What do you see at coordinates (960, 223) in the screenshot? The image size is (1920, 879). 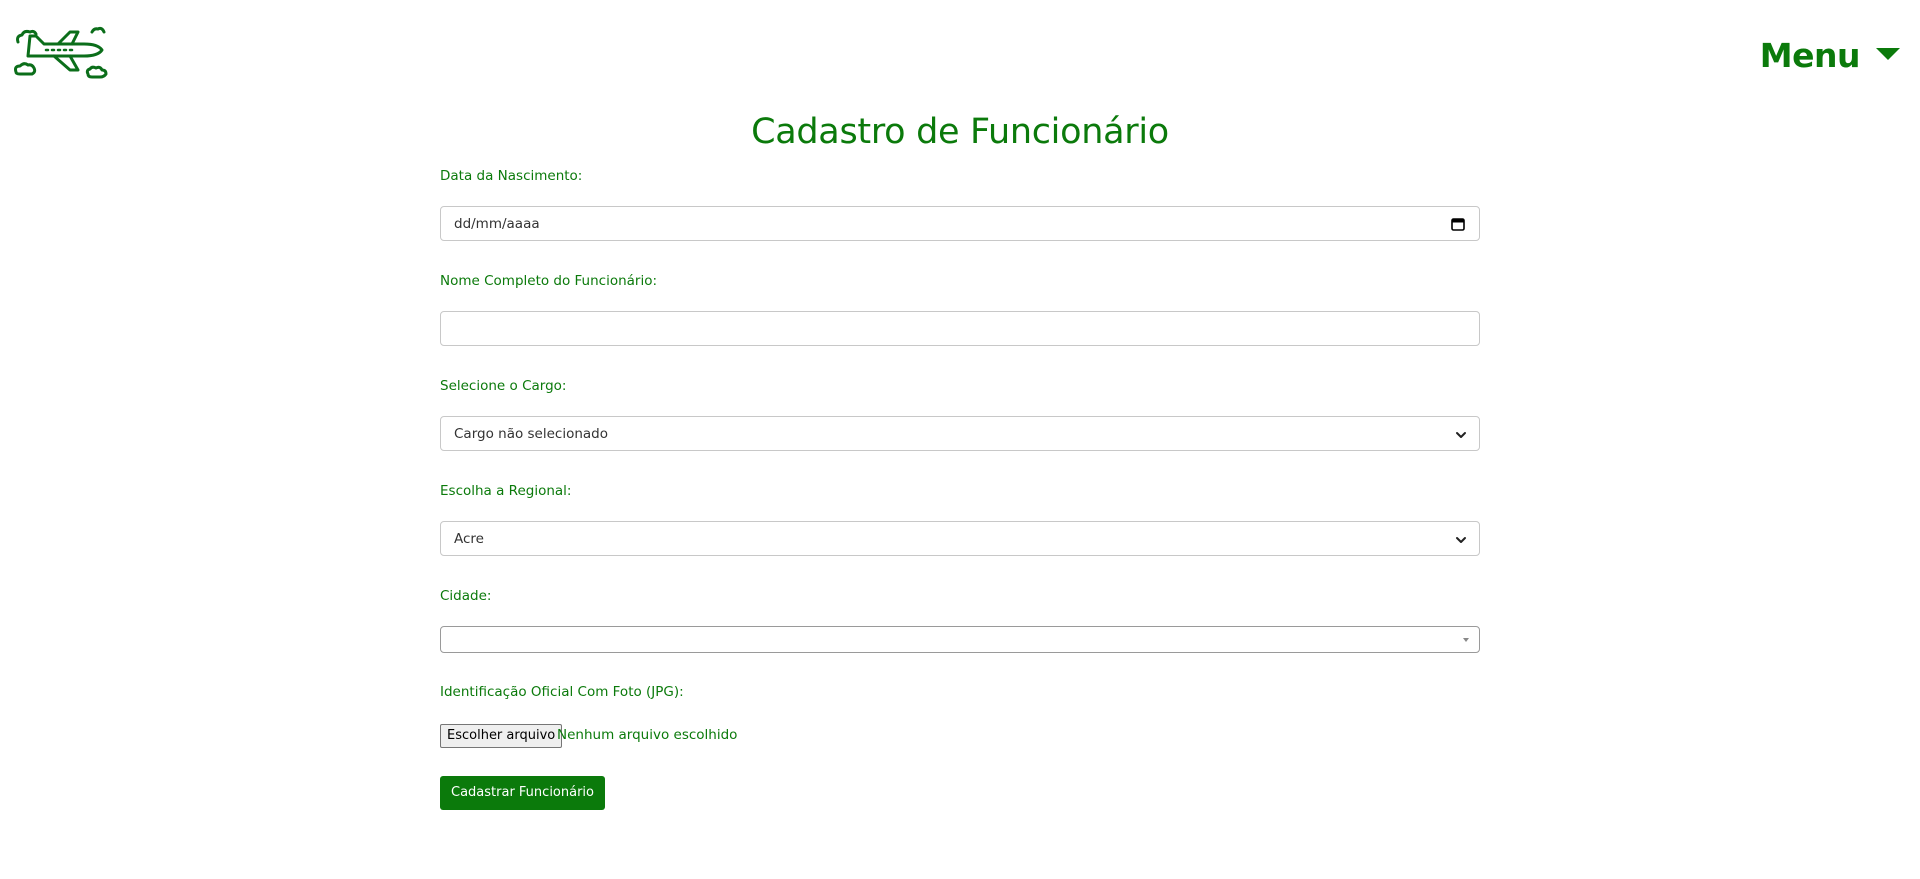 I see `birth-date-input: dd/mm/aaaa` at bounding box center [960, 223].